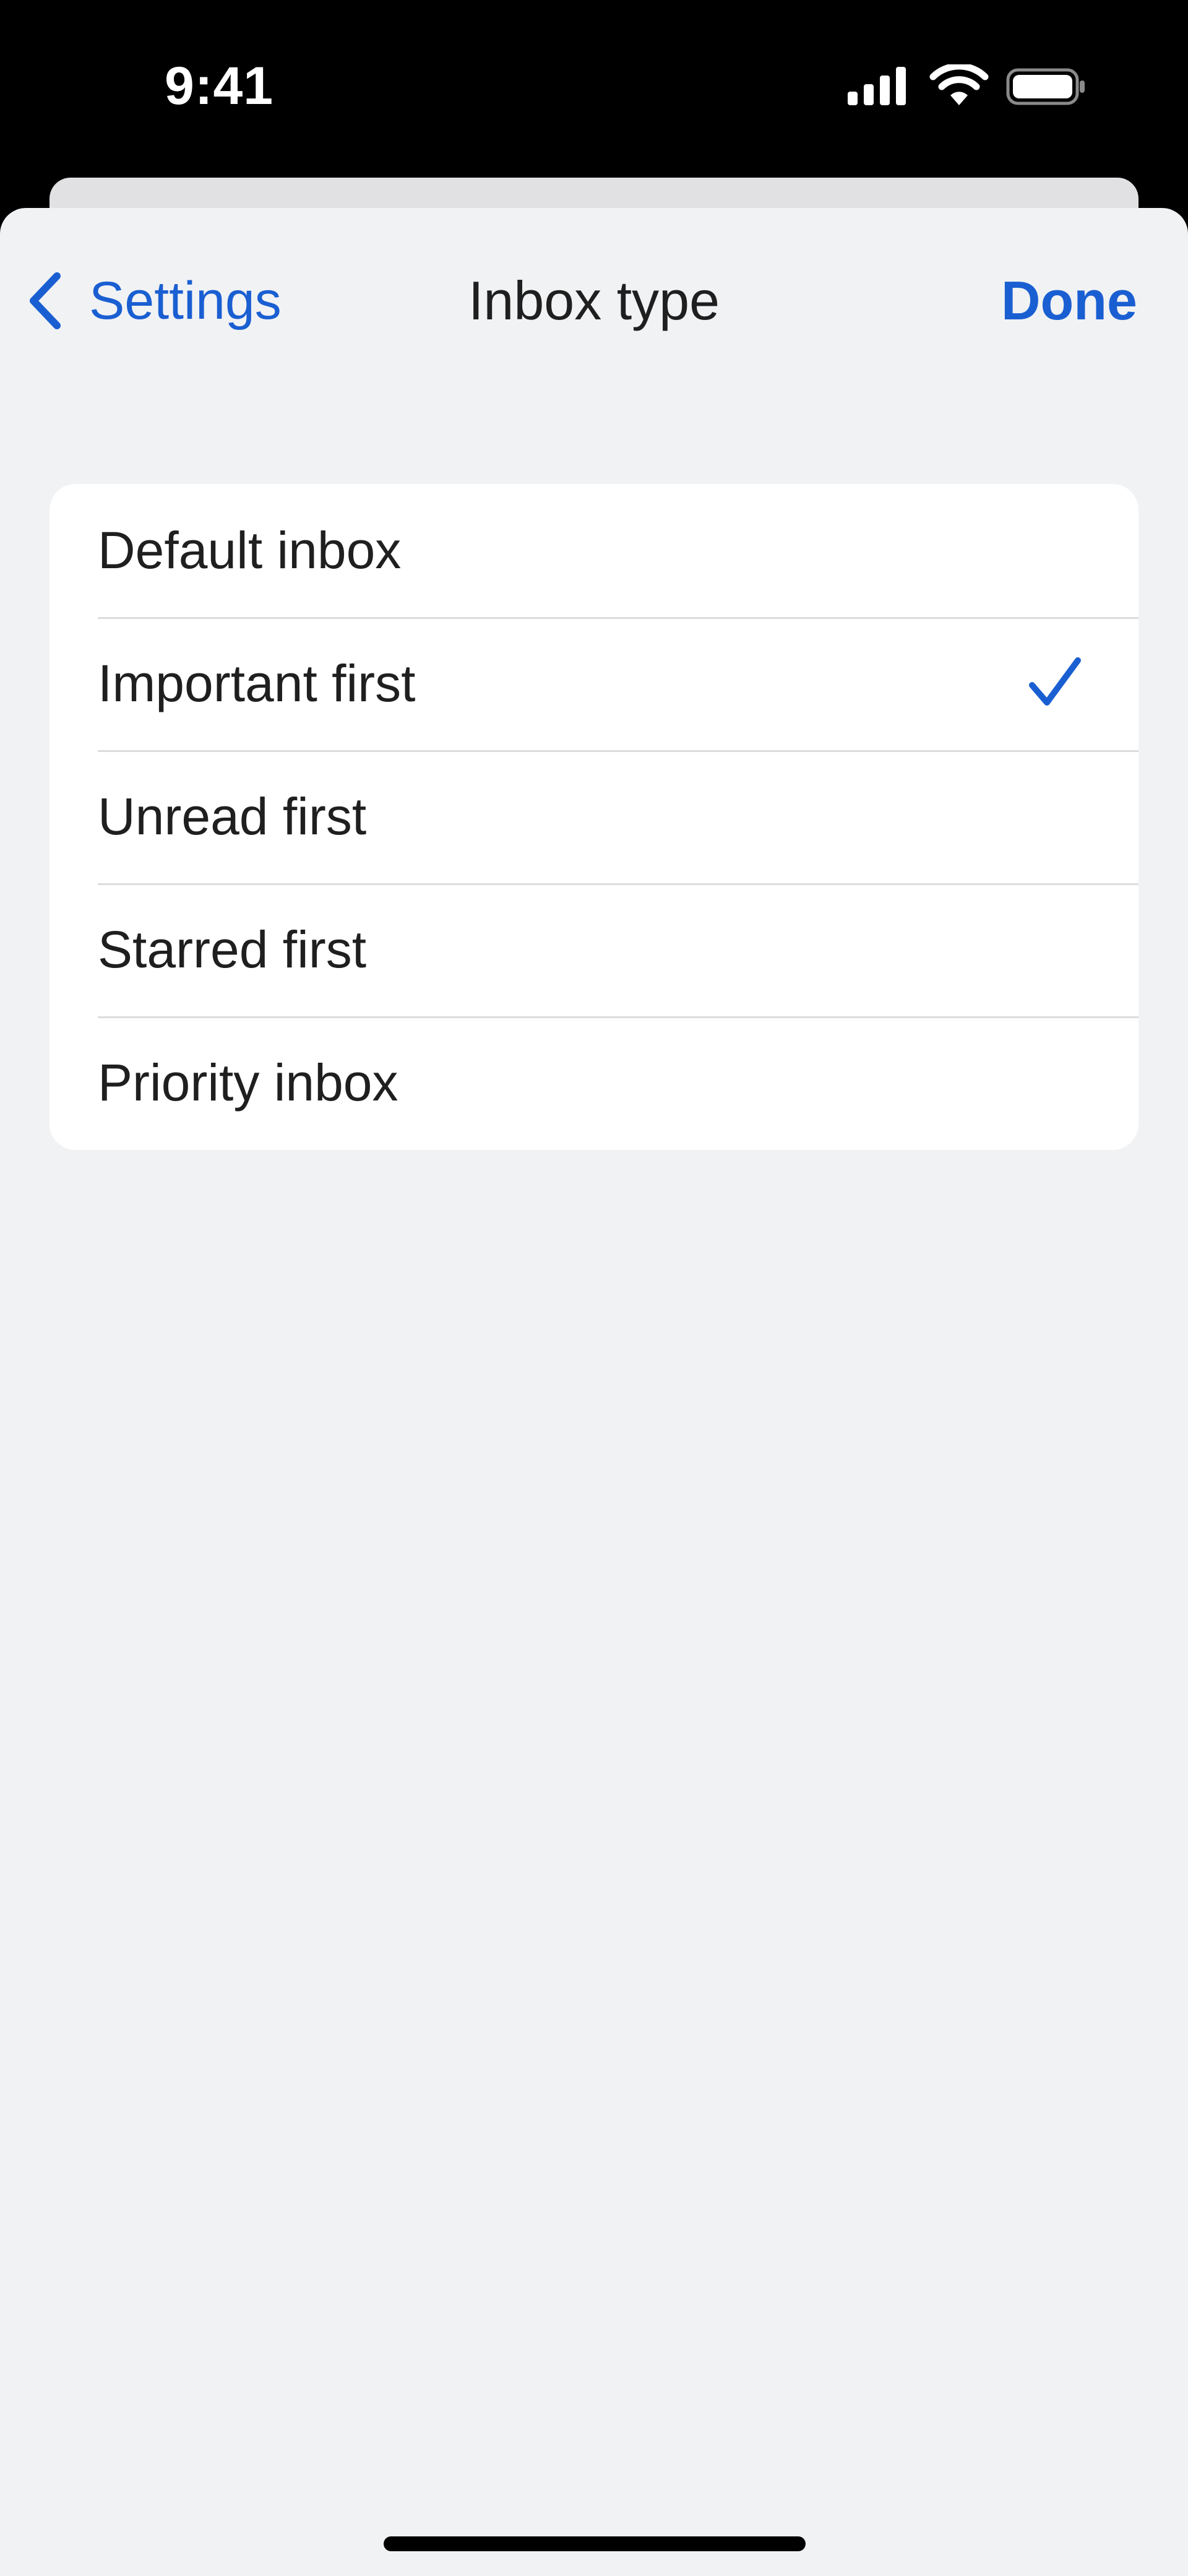 Image resolution: width=1188 pixels, height=2576 pixels. What do you see at coordinates (1069, 301) in the screenshot?
I see `done-button: Done` at bounding box center [1069, 301].